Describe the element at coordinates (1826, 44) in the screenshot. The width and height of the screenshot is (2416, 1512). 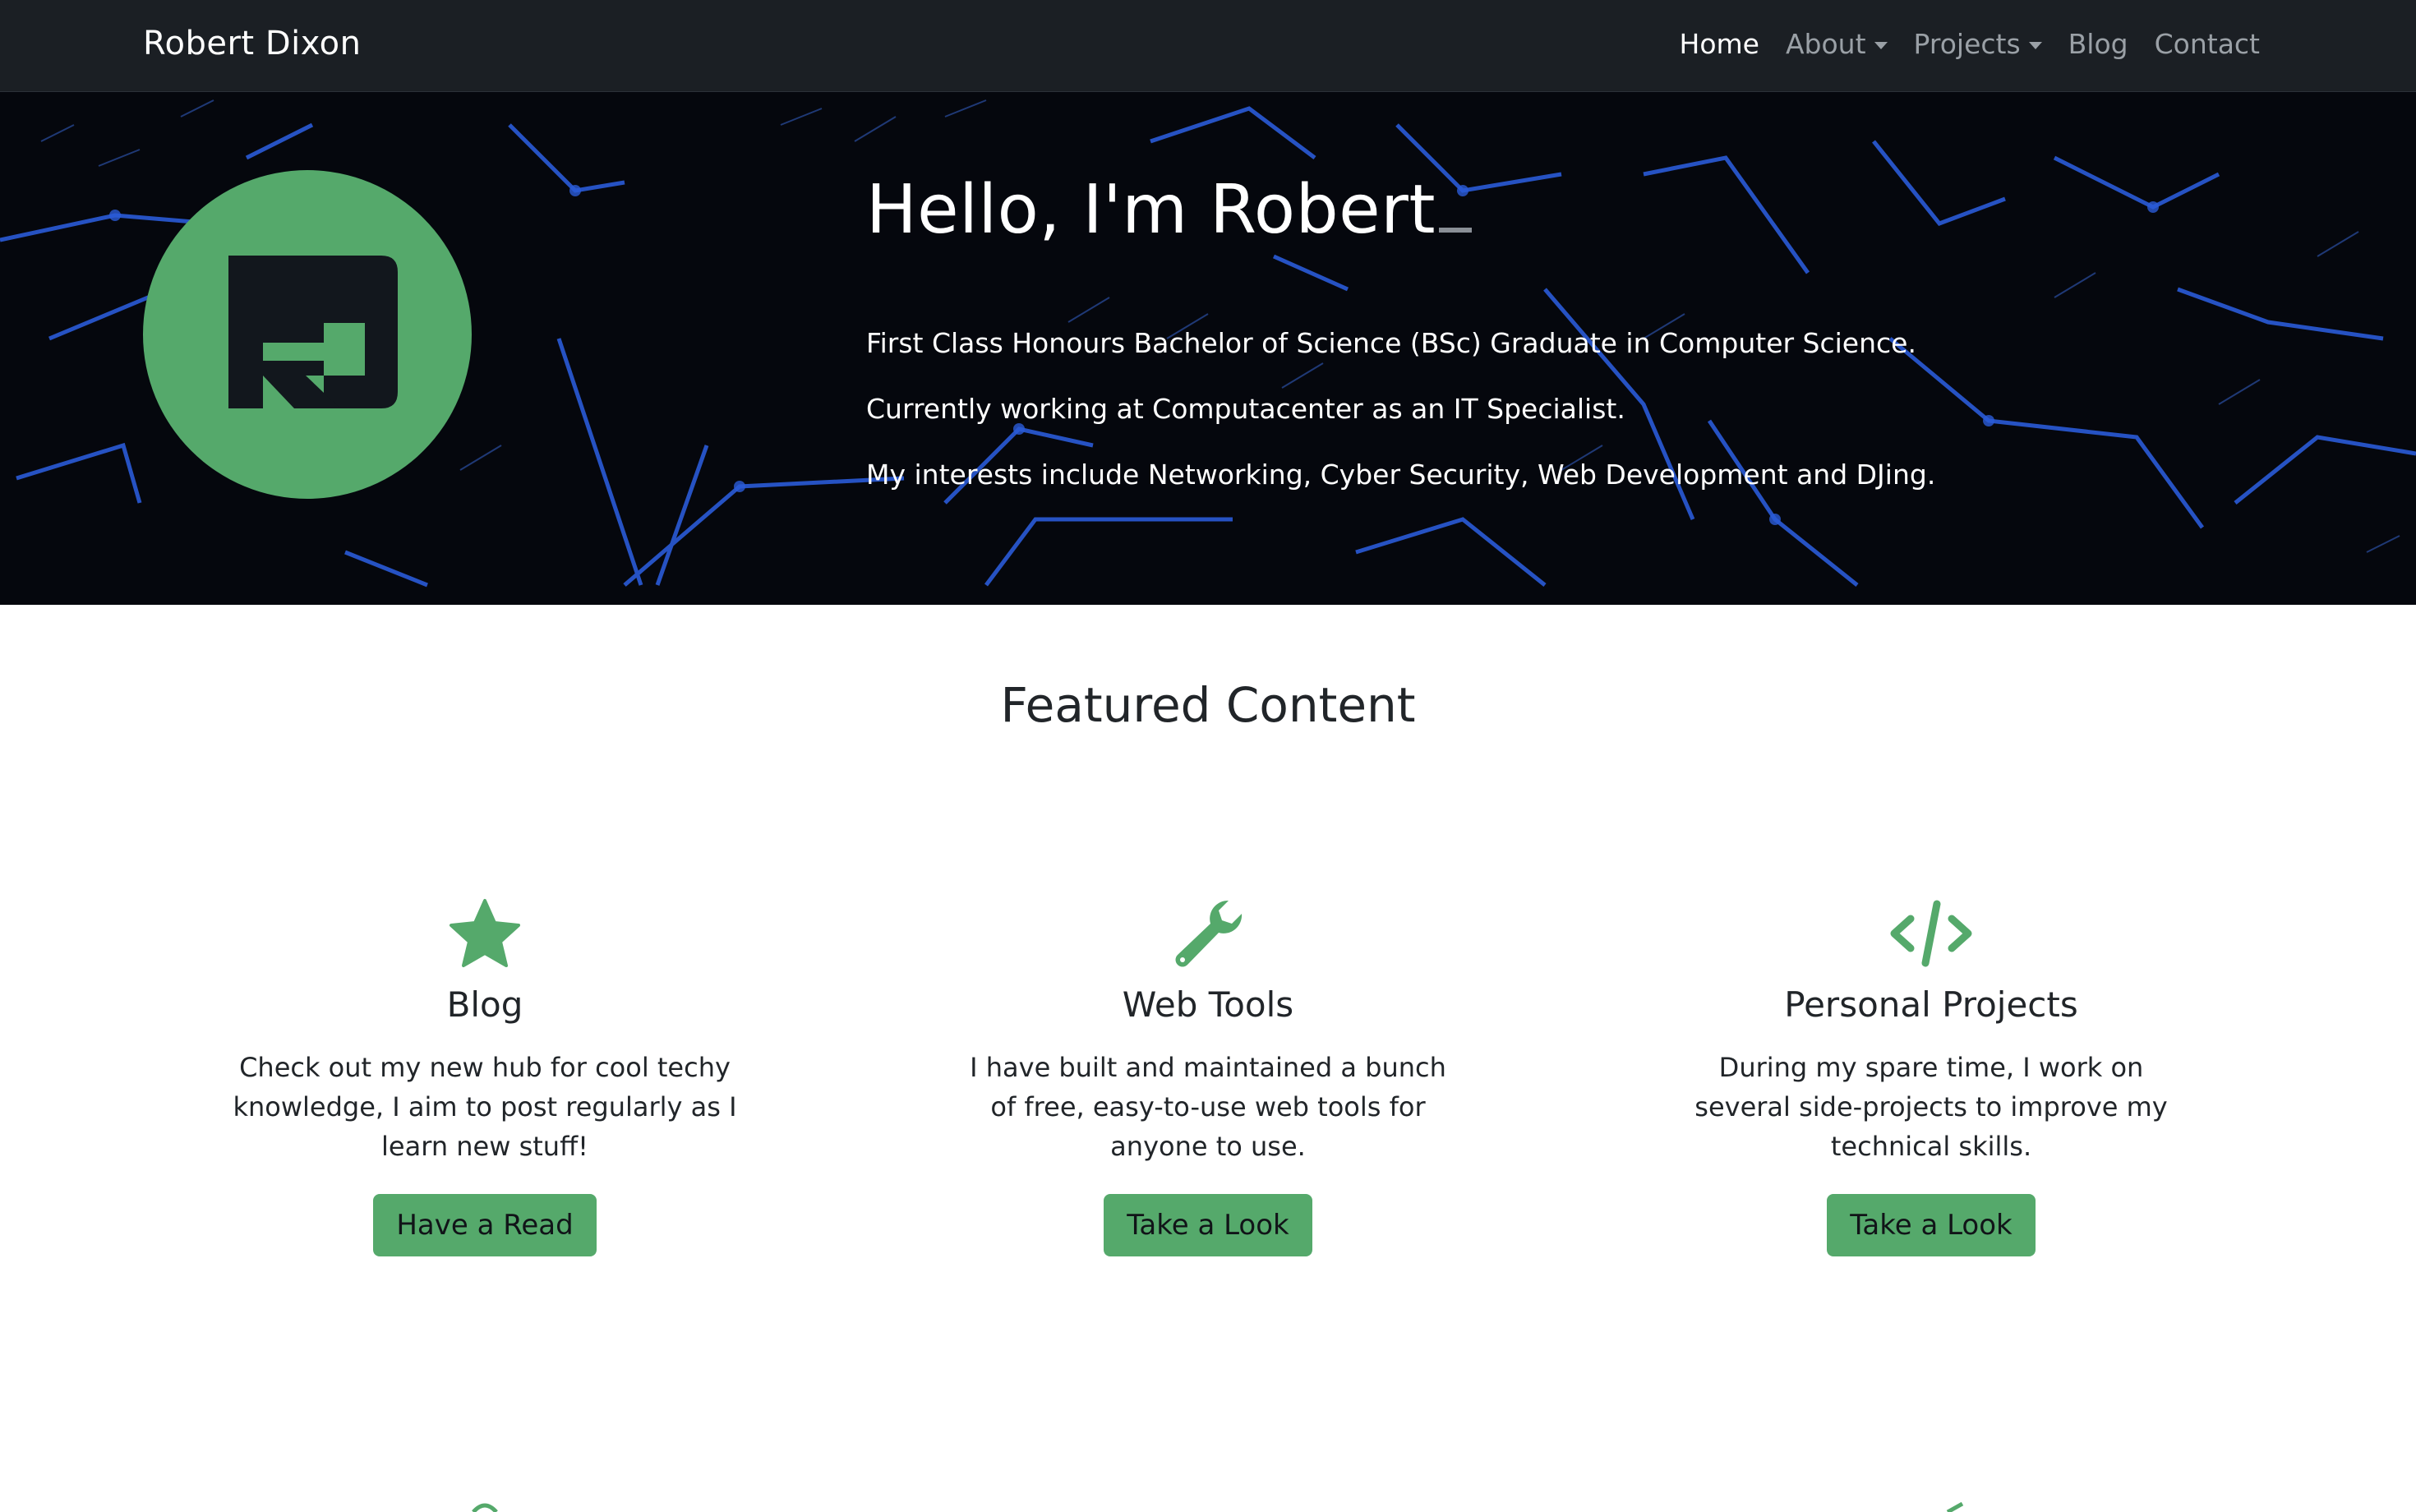
I see `nav-item-label: About` at that location.